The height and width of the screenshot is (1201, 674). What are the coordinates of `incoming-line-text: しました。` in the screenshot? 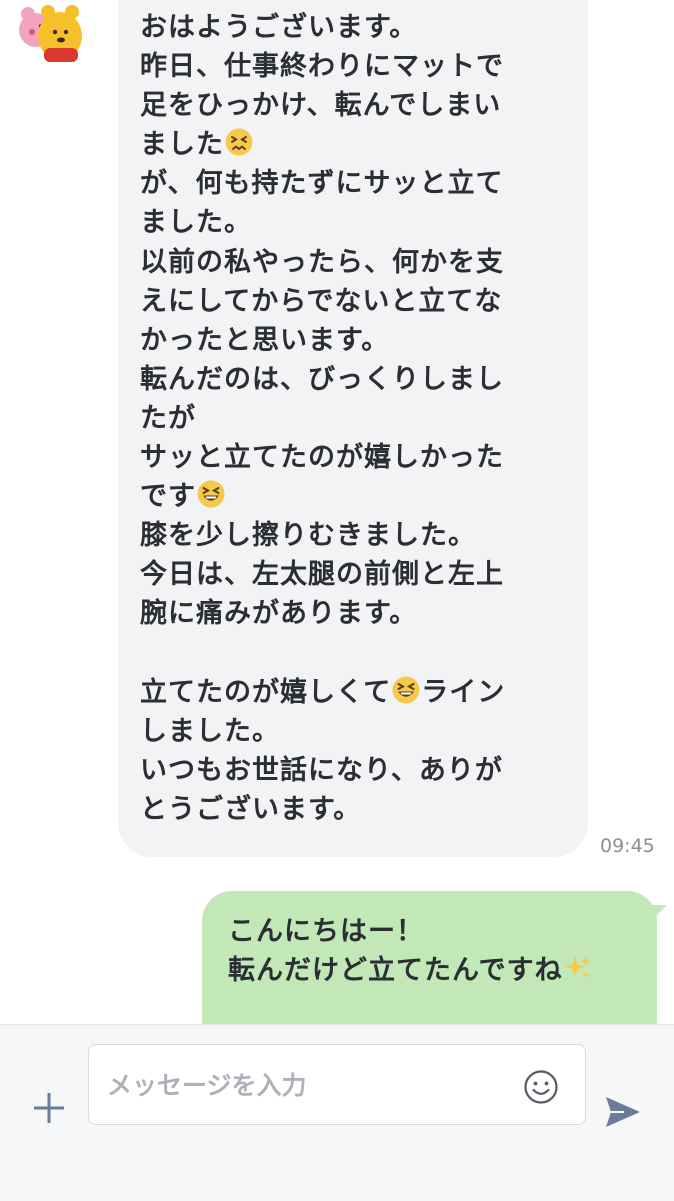 It's located at (210, 731).